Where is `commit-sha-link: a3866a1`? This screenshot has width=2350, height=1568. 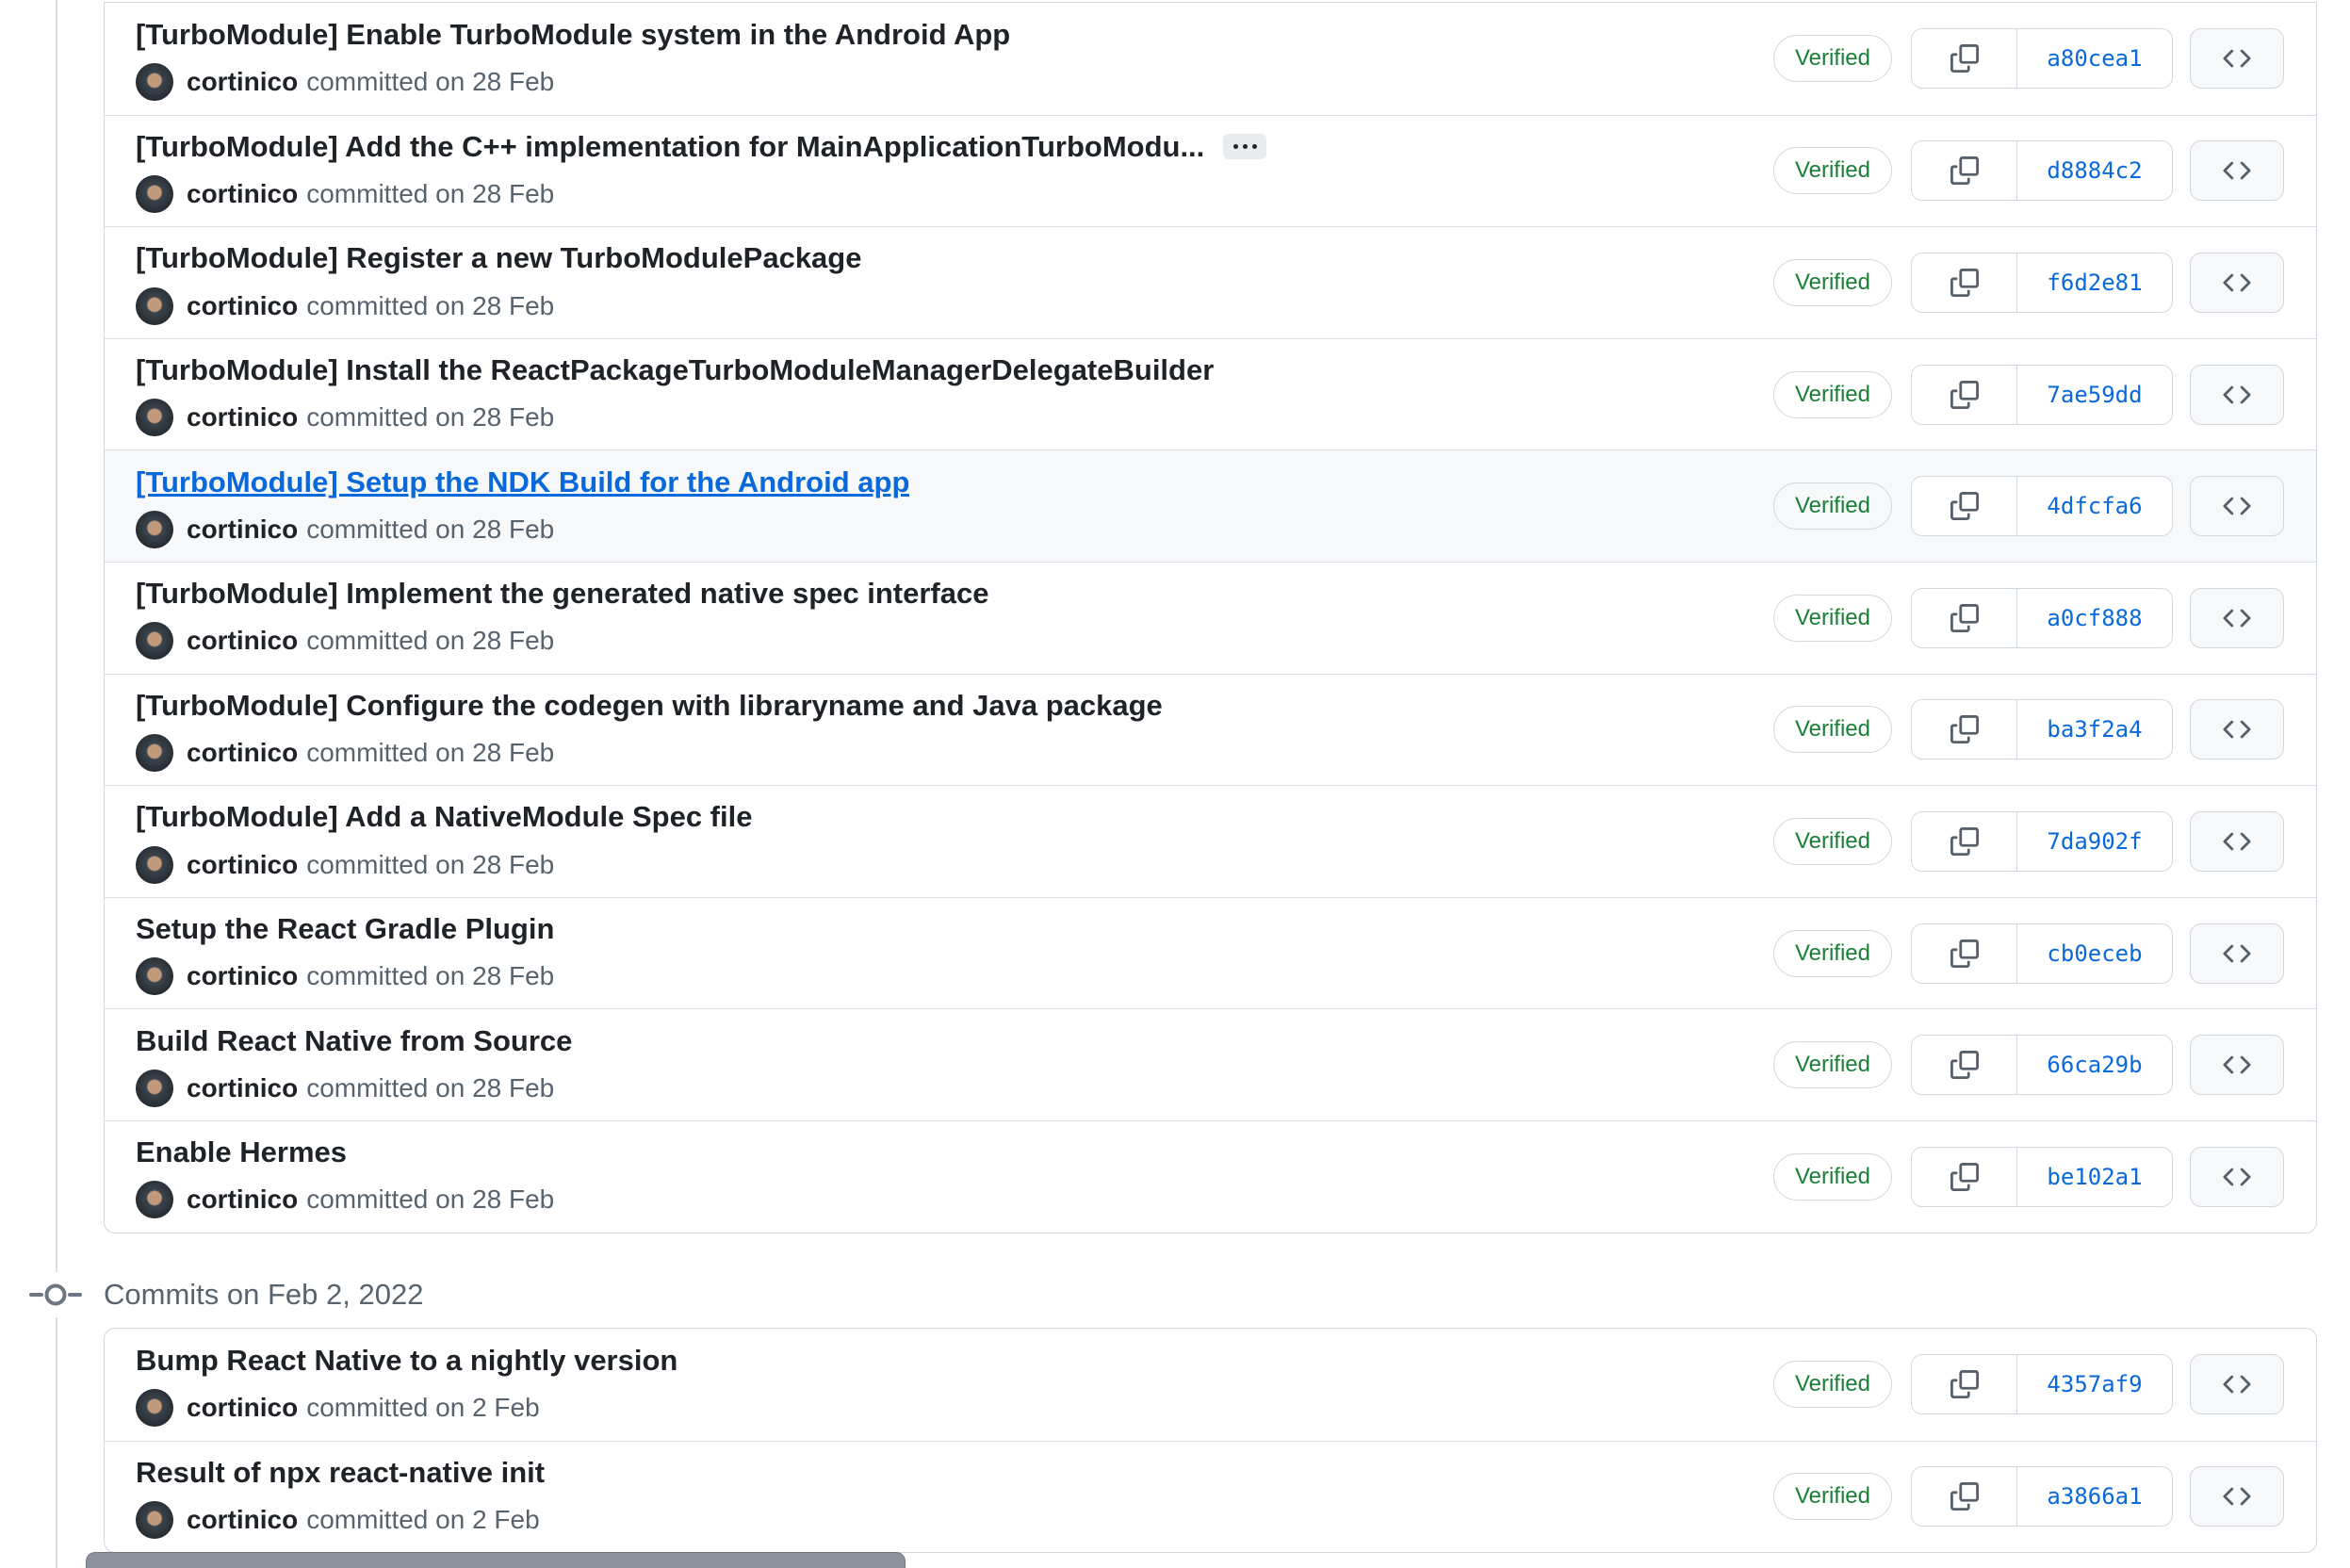
commit-sha-link: a3866a1 is located at coordinates (2094, 1497).